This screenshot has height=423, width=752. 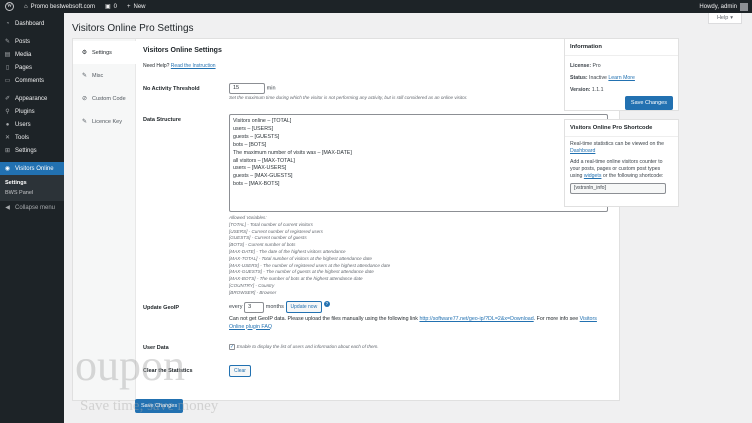 What do you see at coordinates (7, 124) in the screenshot?
I see `user-icon: ●` at bounding box center [7, 124].